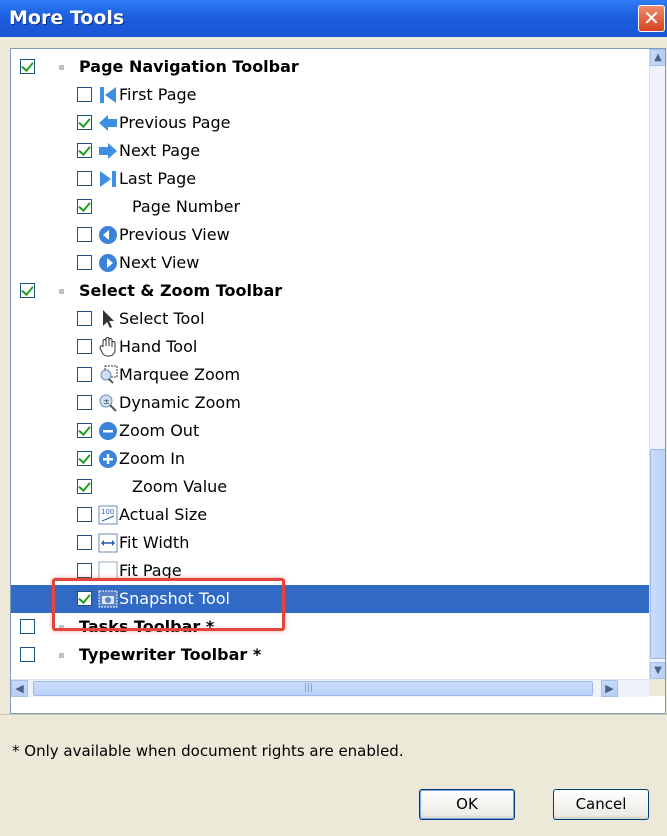  Describe the element at coordinates (159, 430) in the screenshot. I see `tree-item-label: Zoom Out` at that location.